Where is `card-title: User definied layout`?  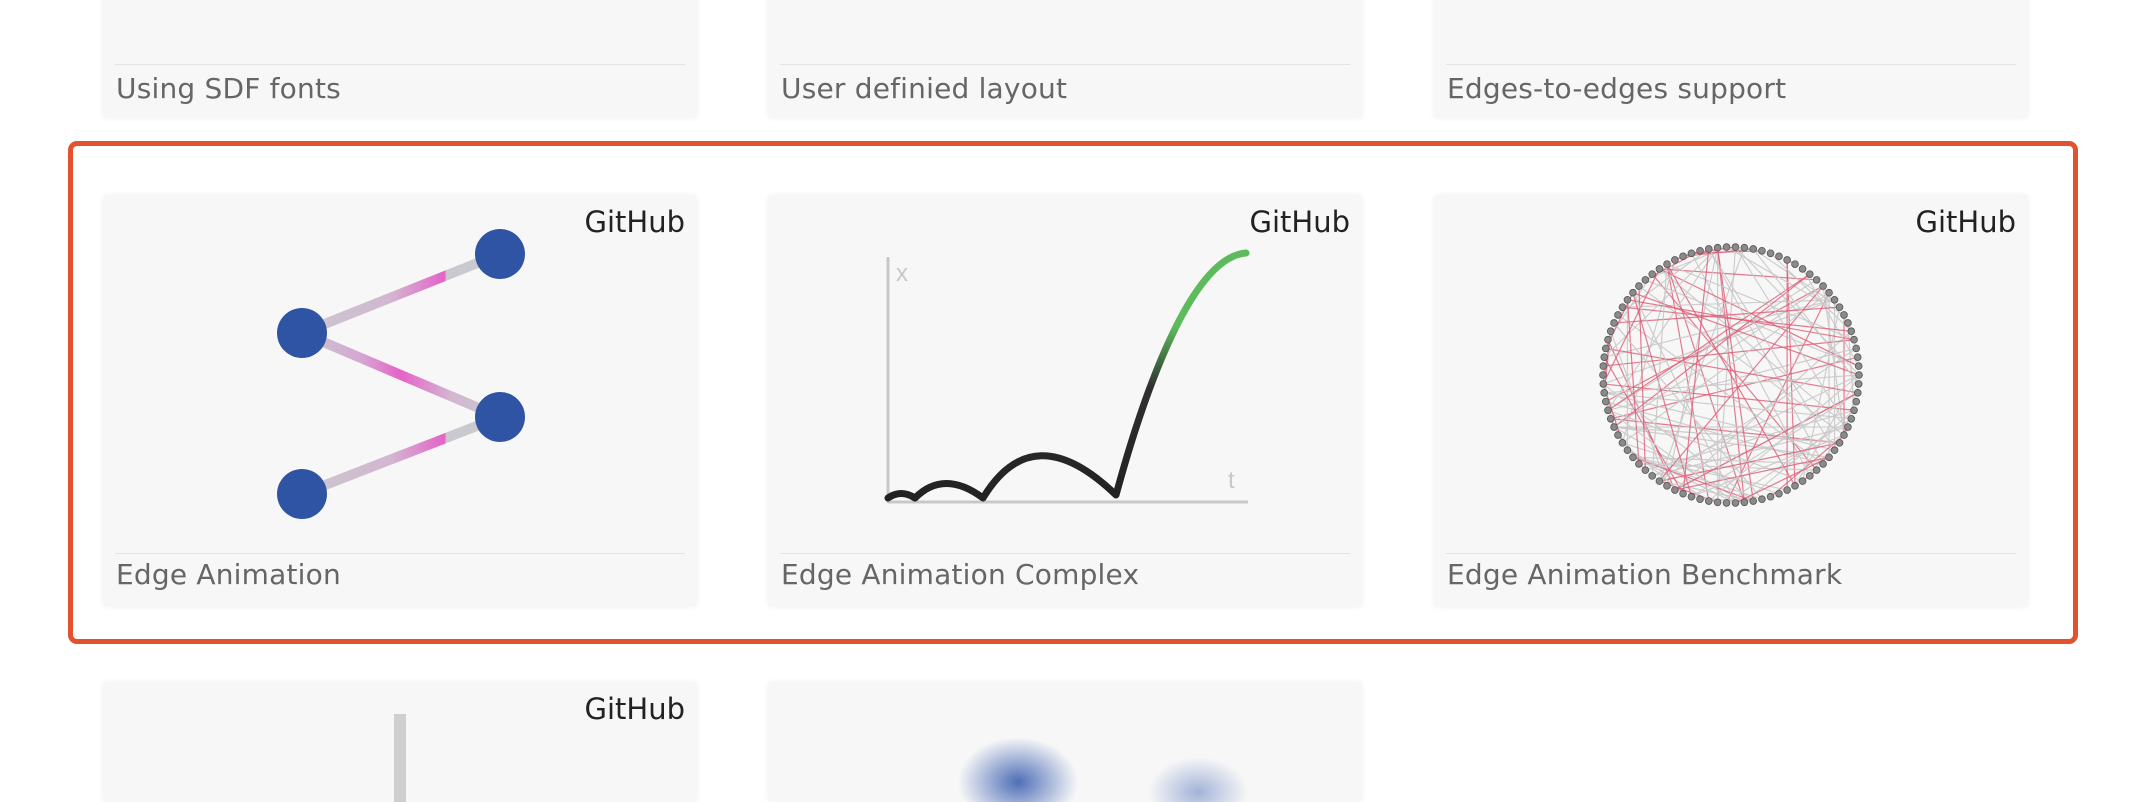
card-title: User definied layout is located at coordinates (924, 88).